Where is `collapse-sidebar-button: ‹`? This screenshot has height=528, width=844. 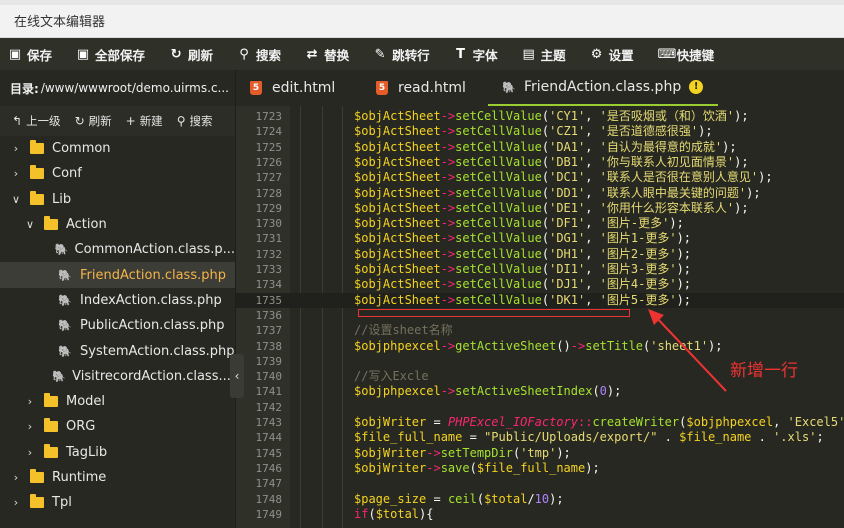
collapse-sidebar-button: ‹ is located at coordinates (237, 376).